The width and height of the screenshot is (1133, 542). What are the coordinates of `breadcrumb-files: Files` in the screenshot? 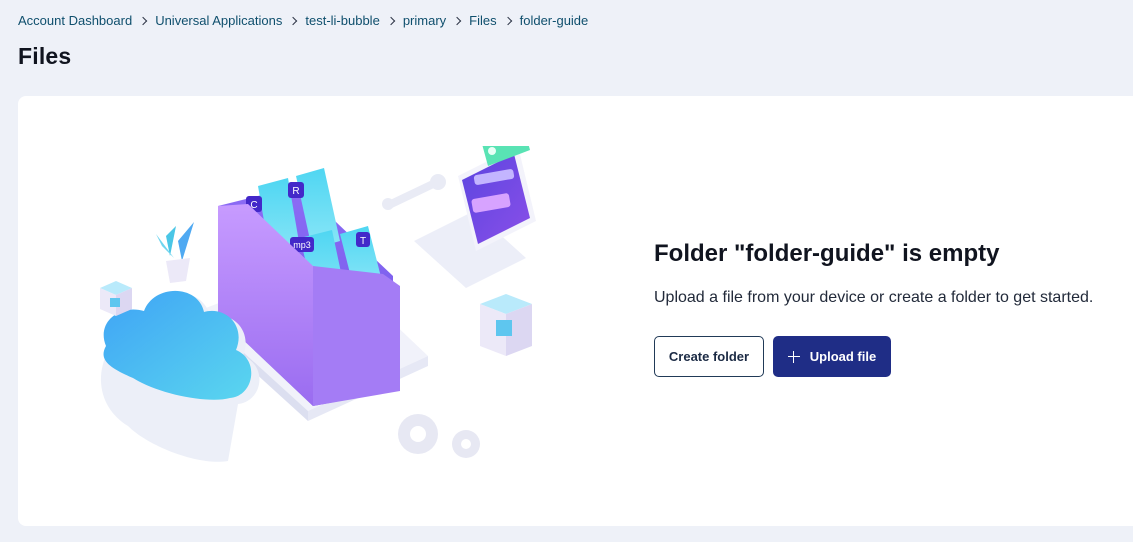 It's located at (482, 20).